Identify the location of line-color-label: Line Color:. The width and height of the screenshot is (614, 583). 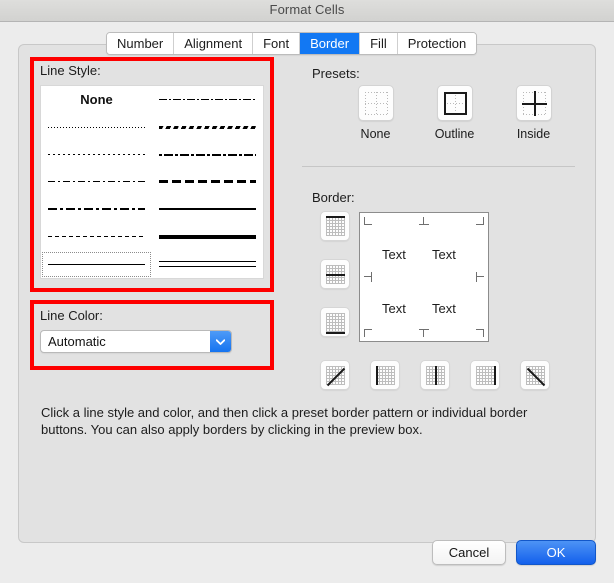
(71, 315).